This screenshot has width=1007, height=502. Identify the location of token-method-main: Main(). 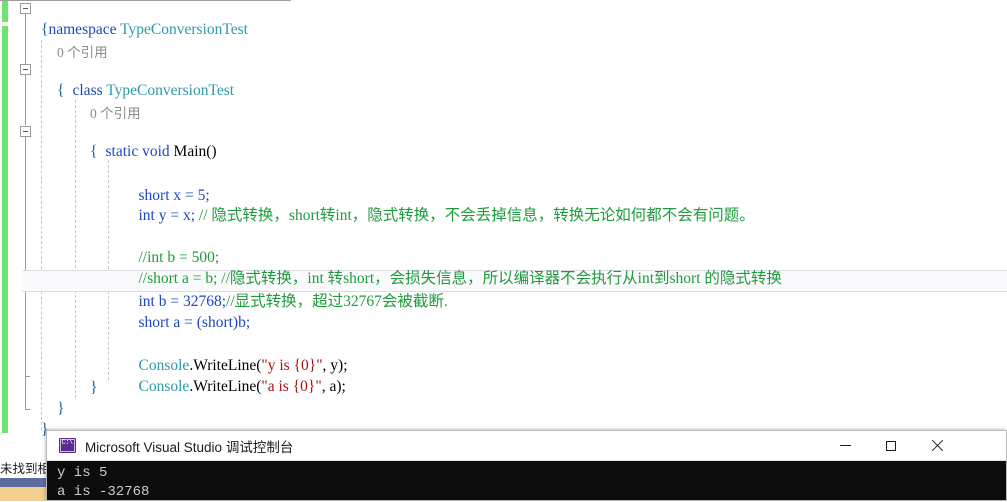
(195, 151).